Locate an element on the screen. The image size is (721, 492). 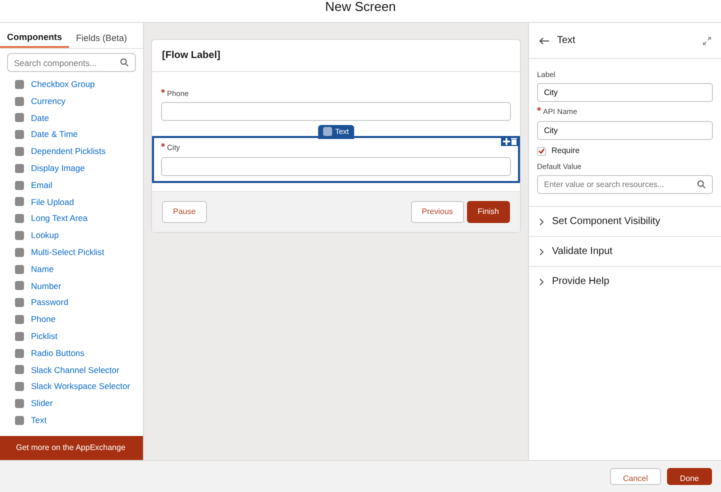
checkbox-label: Require is located at coordinates (566, 151).